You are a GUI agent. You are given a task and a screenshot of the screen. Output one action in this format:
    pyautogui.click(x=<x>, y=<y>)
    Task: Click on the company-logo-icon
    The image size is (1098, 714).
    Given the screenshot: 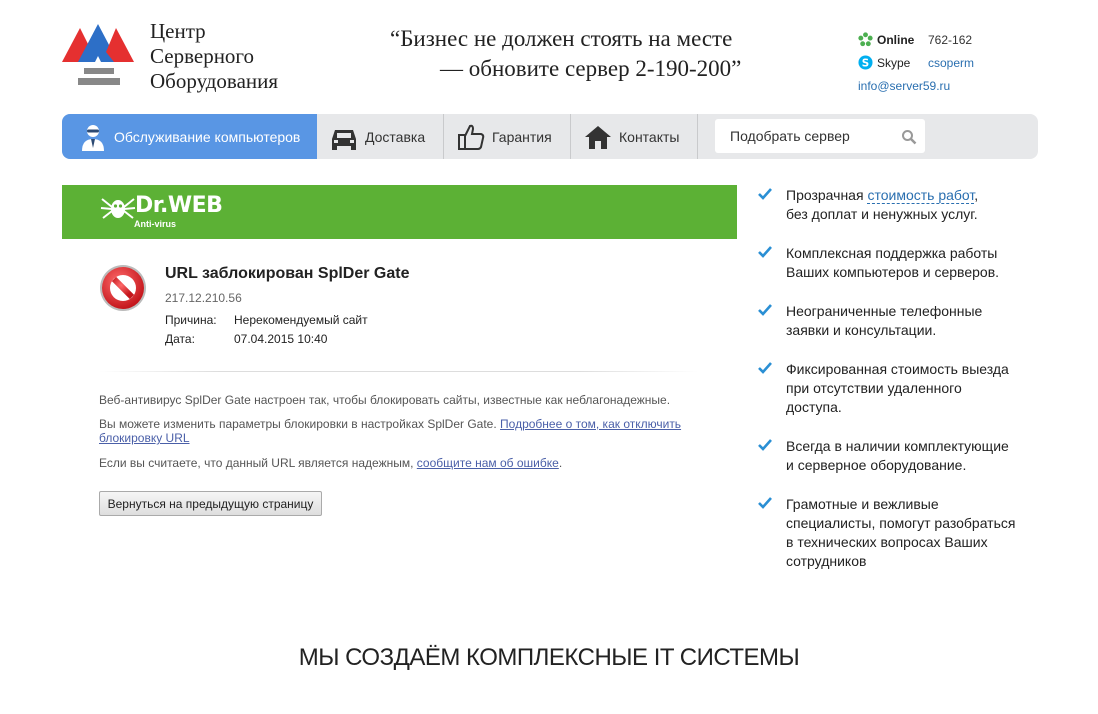 What is the action you would take?
    pyautogui.click(x=98, y=54)
    